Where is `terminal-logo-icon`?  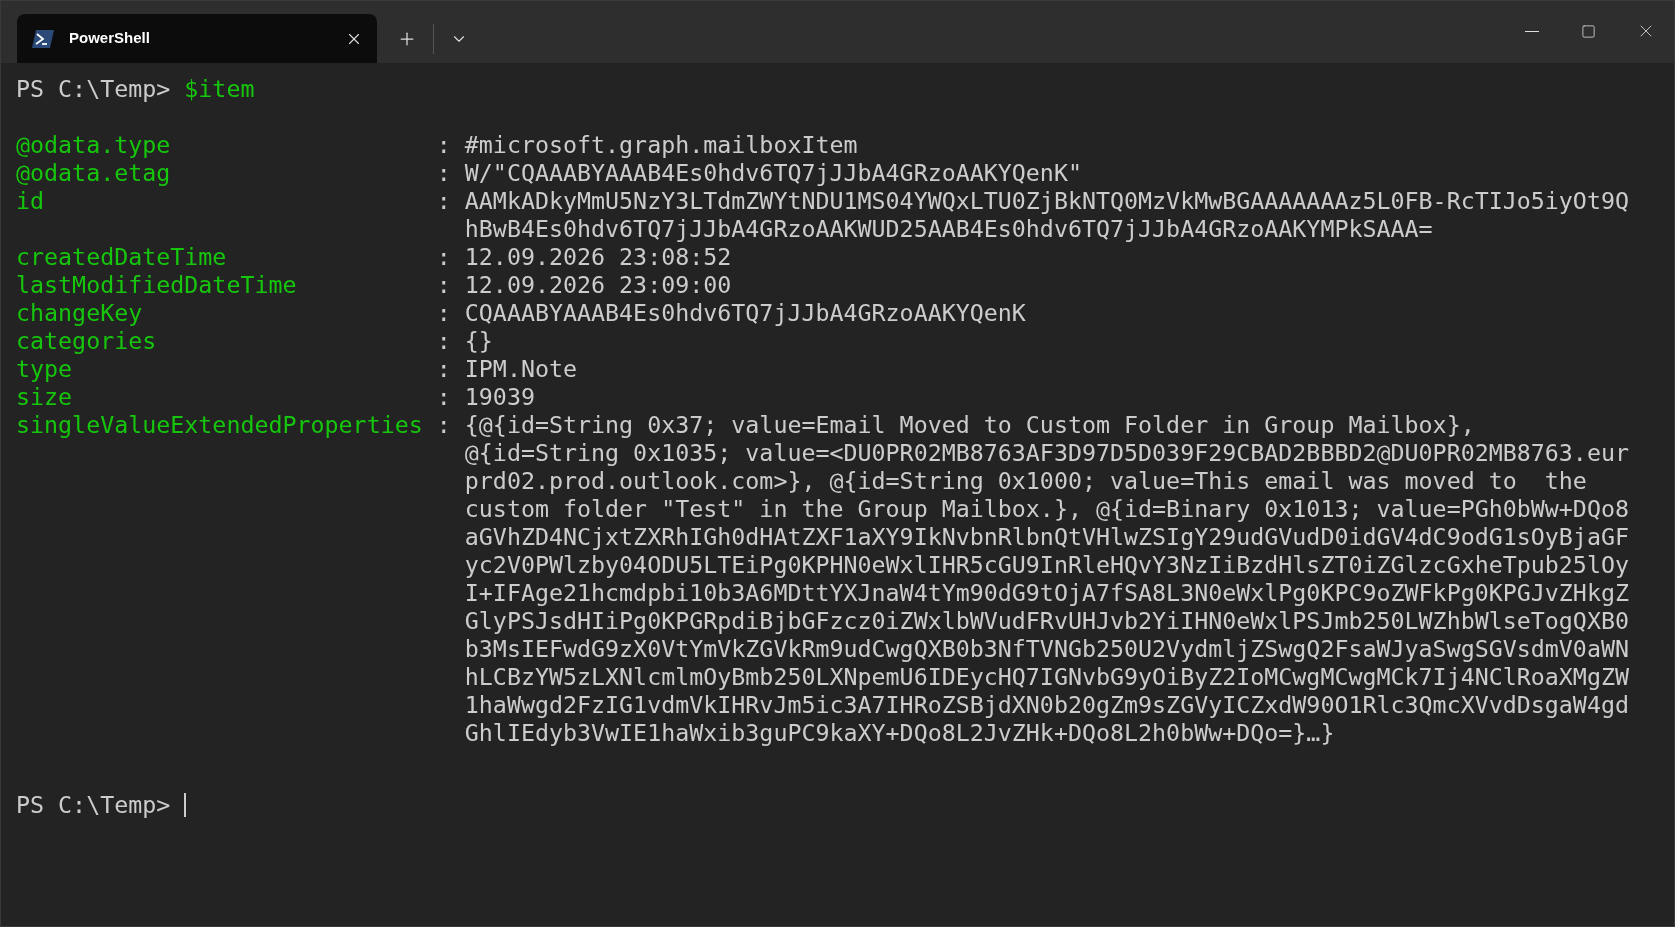 terminal-logo-icon is located at coordinates (43, 38).